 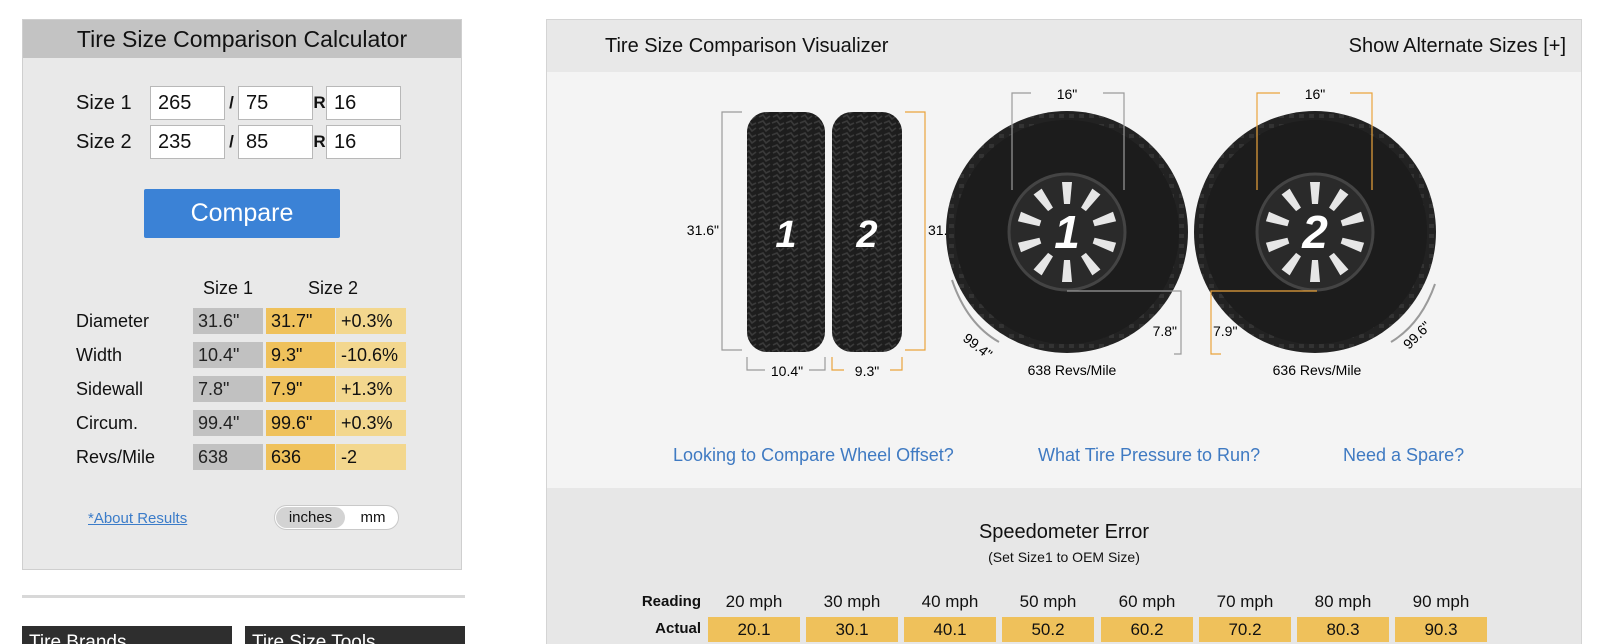 What do you see at coordinates (371, 457) in the screenshot?
I see `results-diff-value: -2` at bounding box center [371, 457].